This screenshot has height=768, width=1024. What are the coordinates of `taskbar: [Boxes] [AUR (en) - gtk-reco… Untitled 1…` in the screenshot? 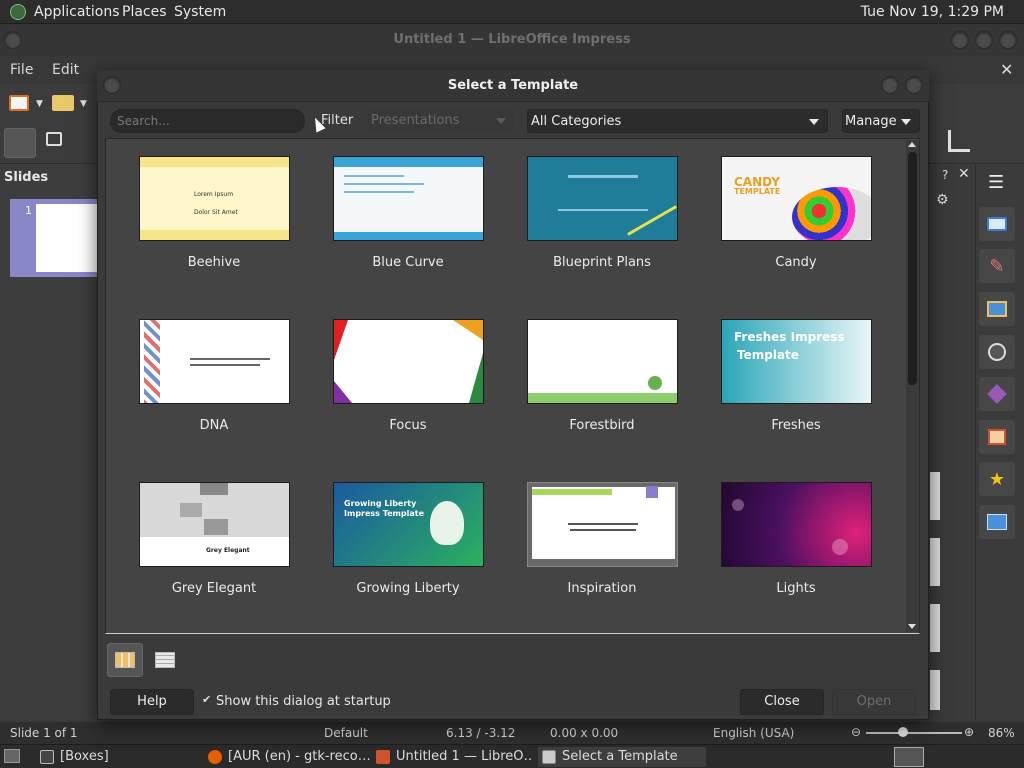 It's located at (512, 756).